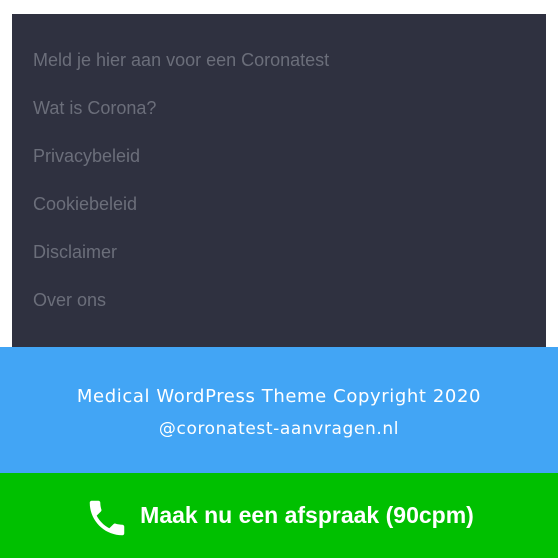 Image resolution: width=558 pixels, height=558 pixels. I want to click on footer-link-privacy-policy: Privacybeleid, so click(289, 168).